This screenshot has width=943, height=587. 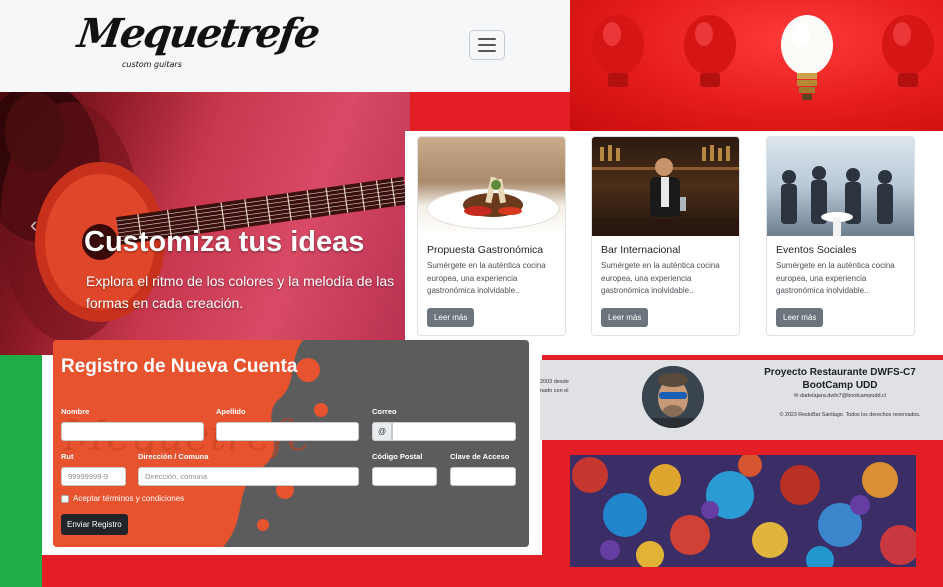 I want to click on label-clave: Clave de Acceso, so click(x=480, y=456).